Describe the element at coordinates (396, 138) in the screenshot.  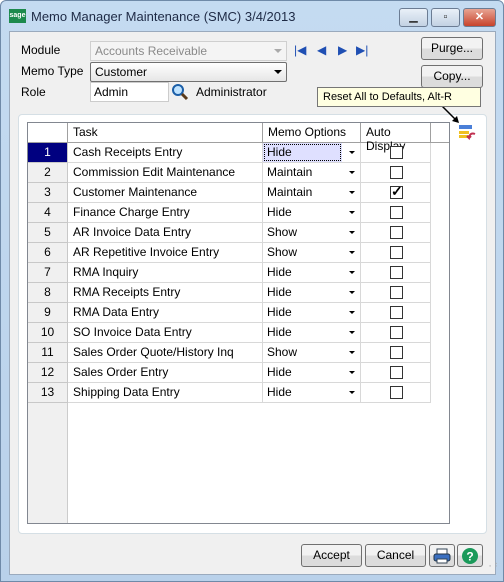
I see `grid-header-auto-display: Auto Display` at that location.